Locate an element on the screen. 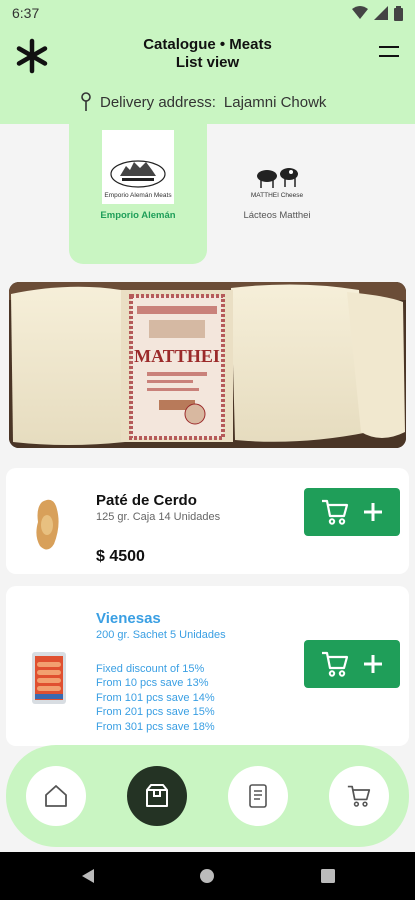 This screenshot has width=415, height=900. brand-logo-caption: Emporio Alemán Meats is located at coordinates (138, 195).